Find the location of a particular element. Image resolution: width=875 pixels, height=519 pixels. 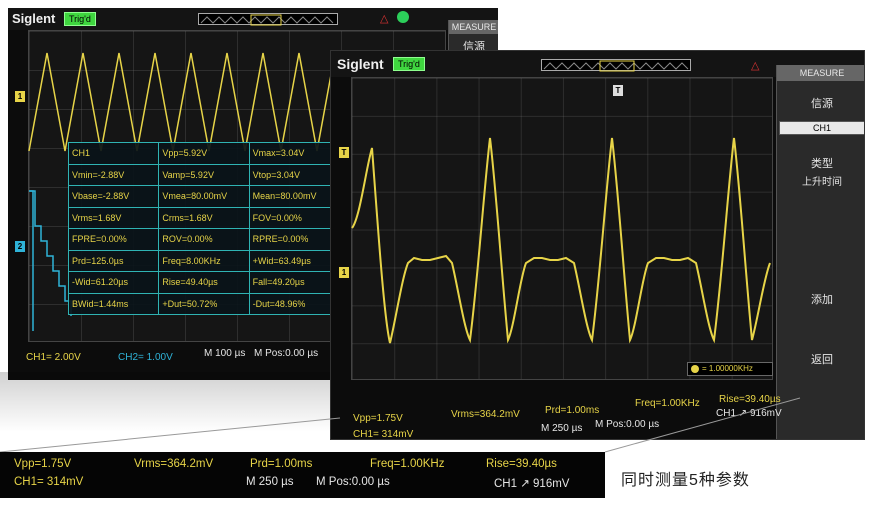

front-menu-type-label: 类型 is located at coordinates (820, 163).